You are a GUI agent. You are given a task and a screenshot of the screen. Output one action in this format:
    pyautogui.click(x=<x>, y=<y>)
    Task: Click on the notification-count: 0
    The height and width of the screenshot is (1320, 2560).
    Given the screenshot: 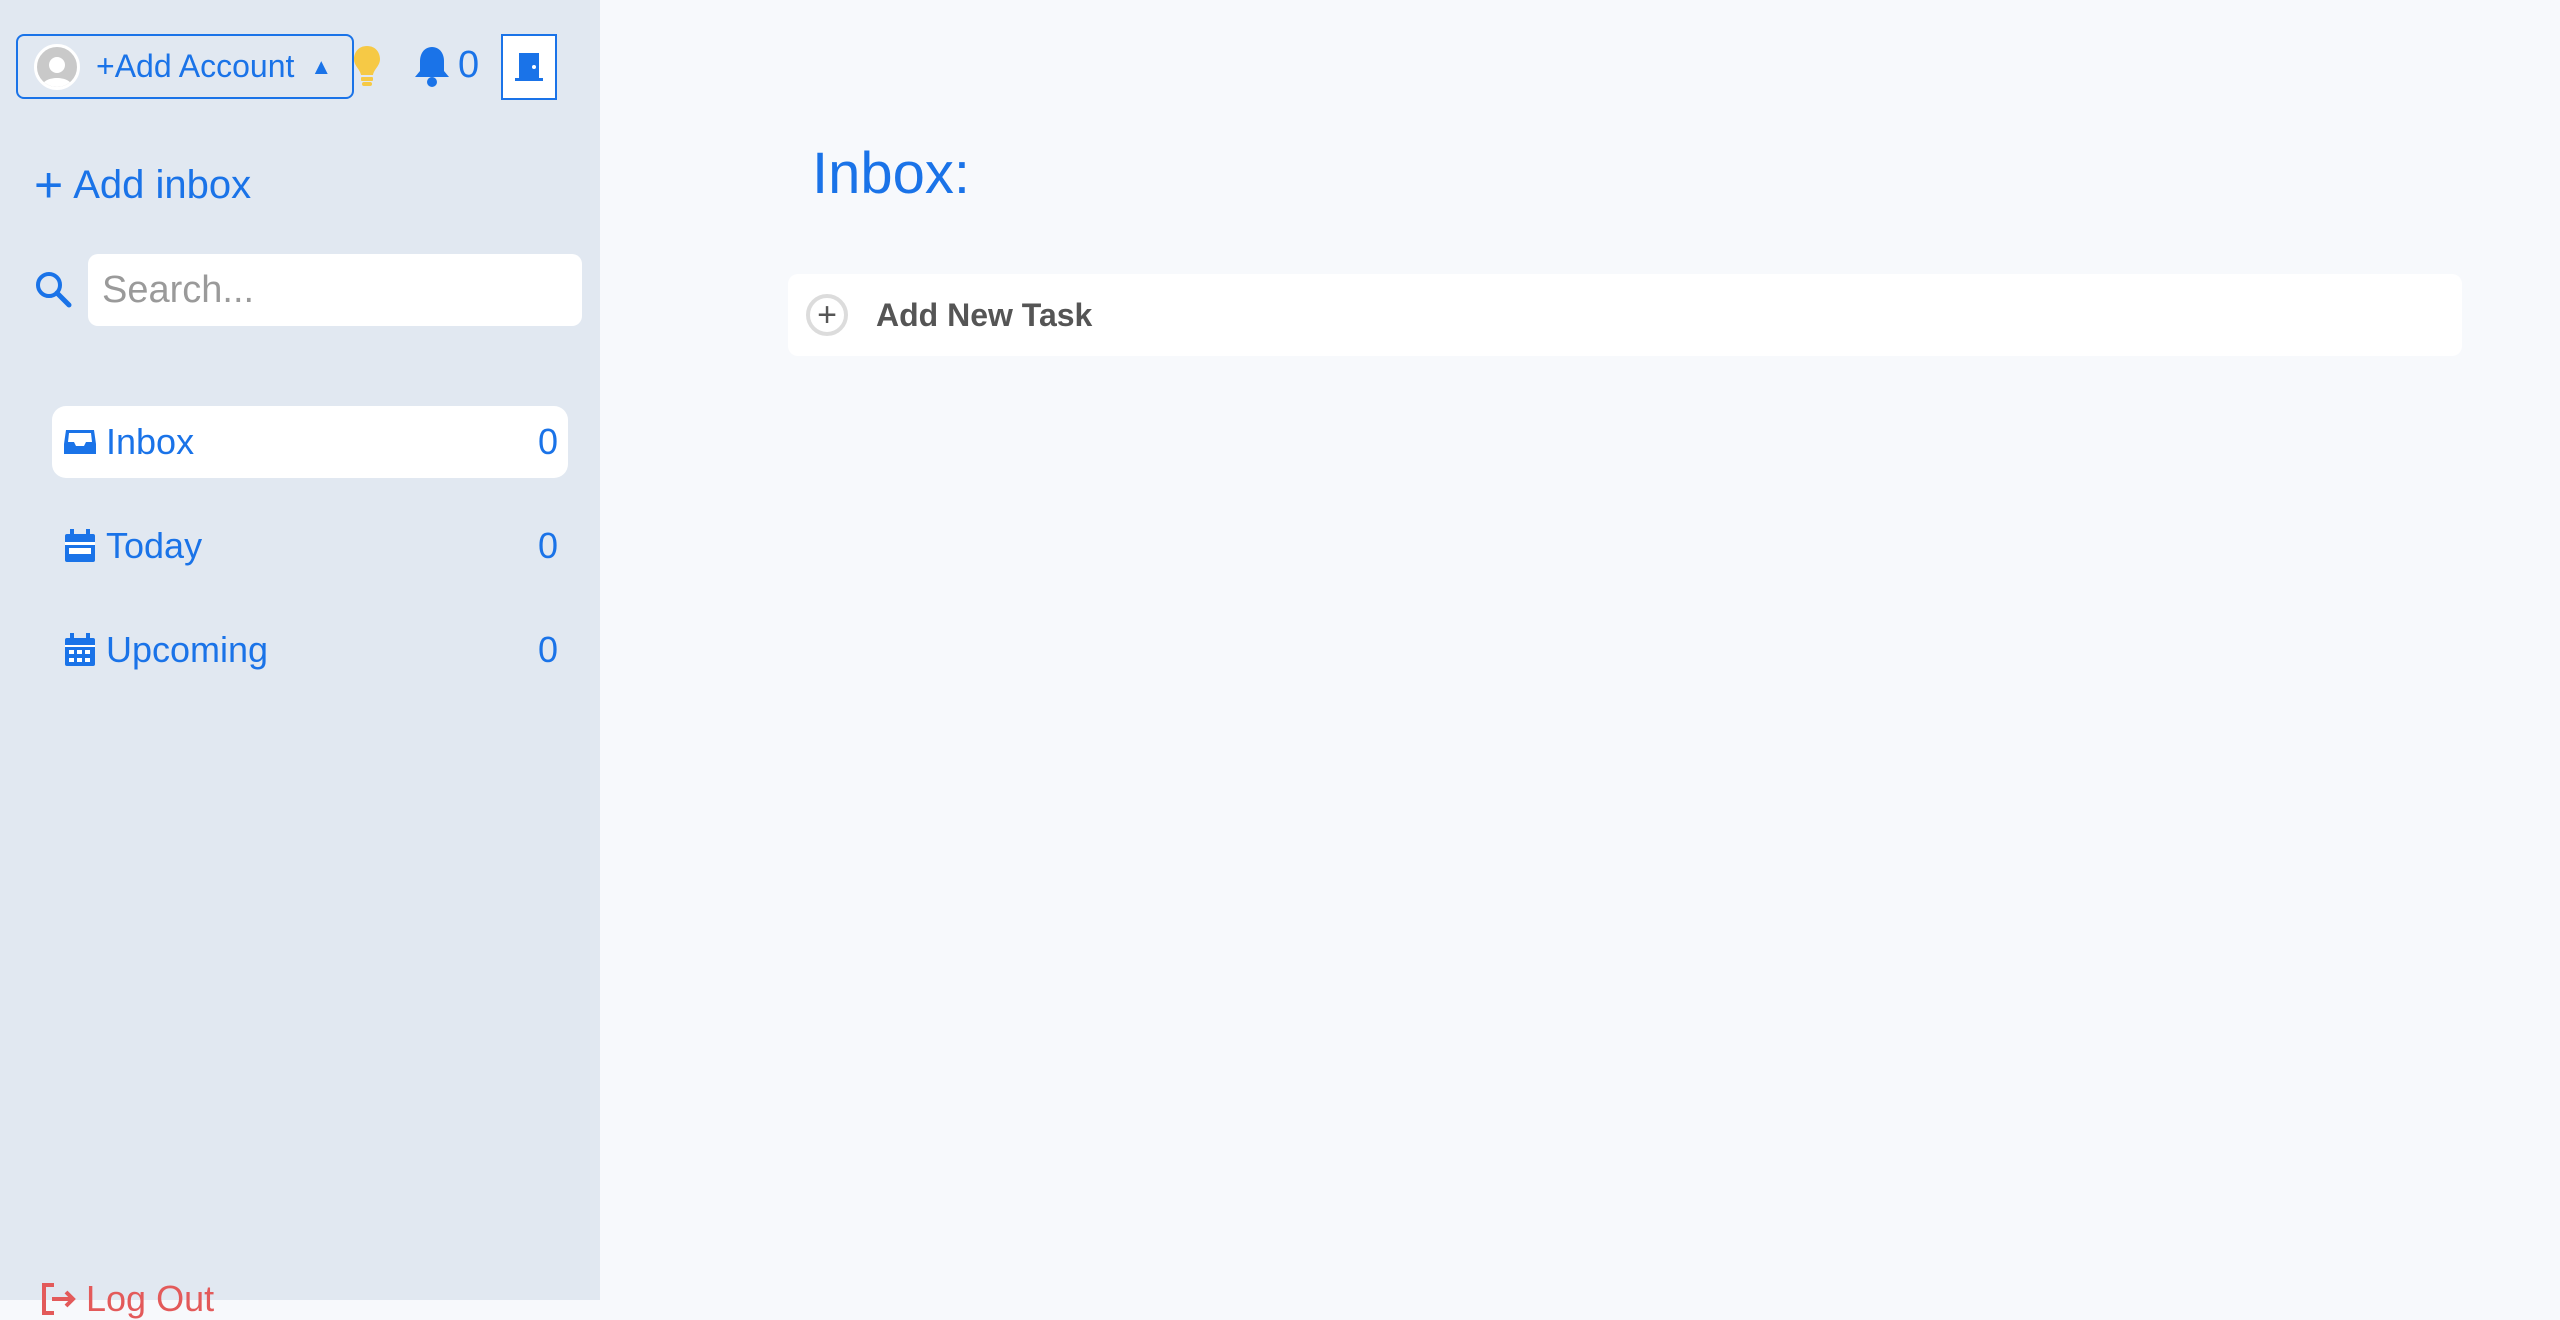 What is the action you would take?
    pyautogui.click(x=469, y=65)
    